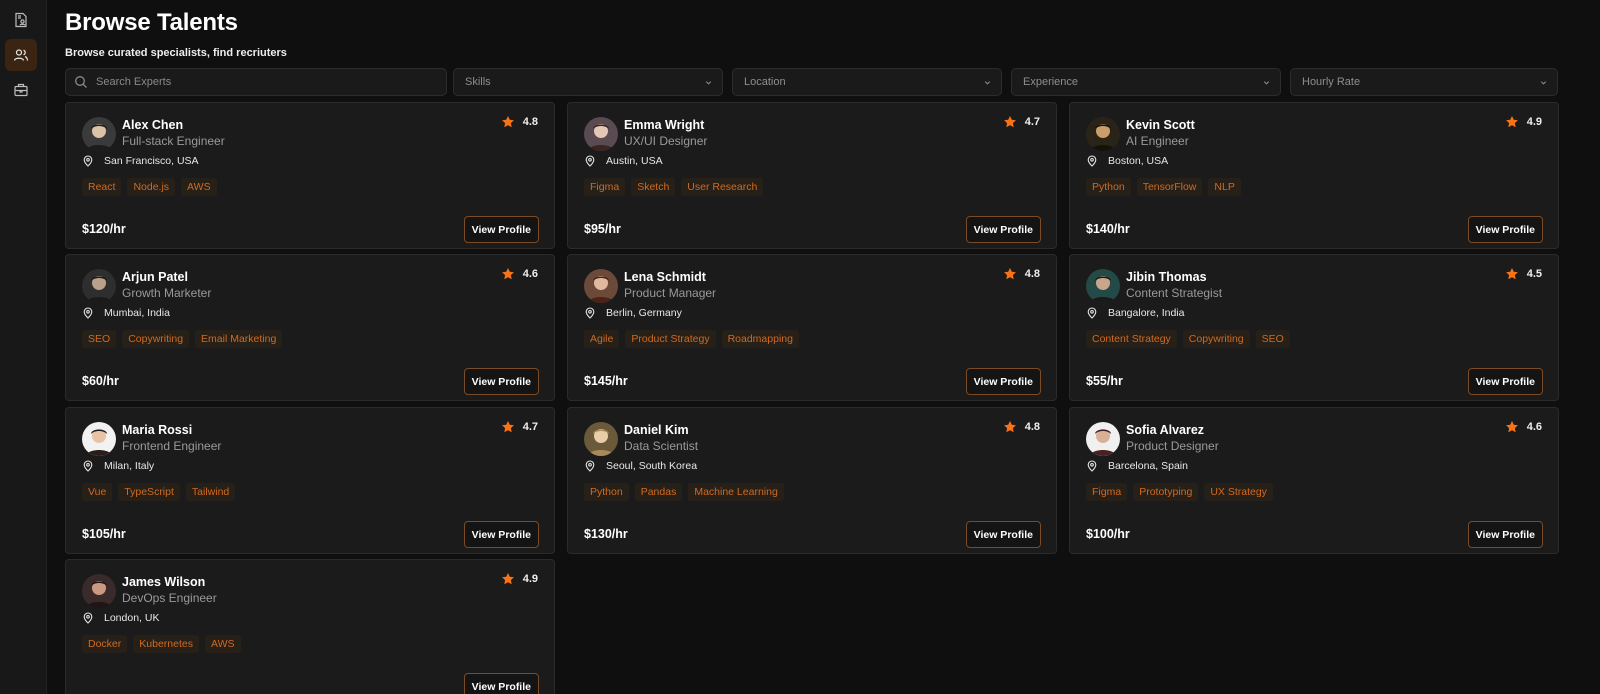  I want to click on talent-name: Kevin Scott, so click(1160, 125).